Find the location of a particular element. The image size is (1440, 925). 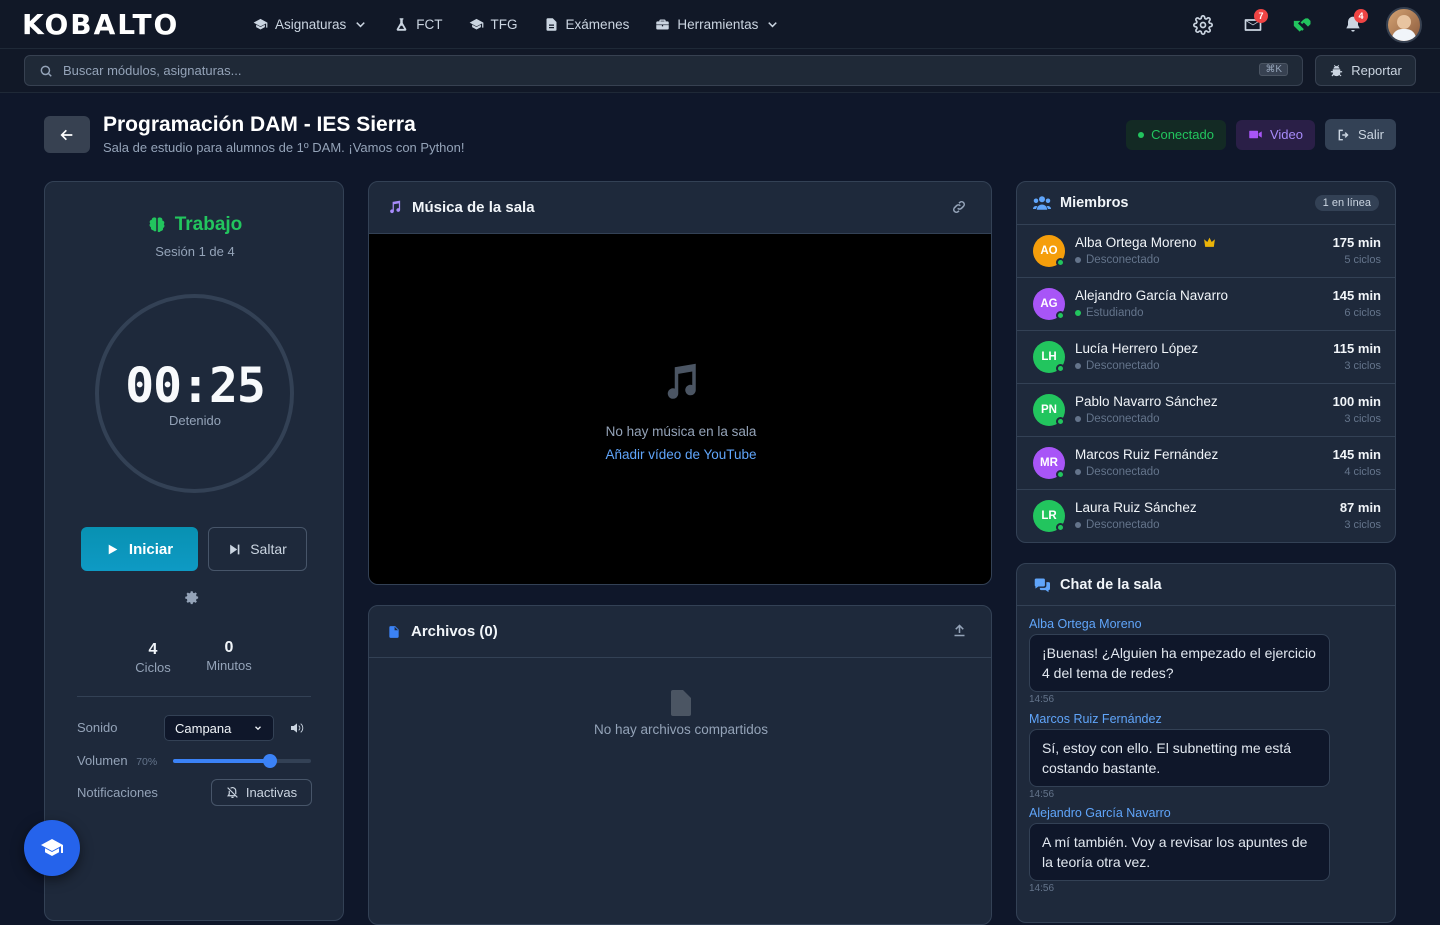

music-header: Música de la sala is located at coordinates (680, 208).